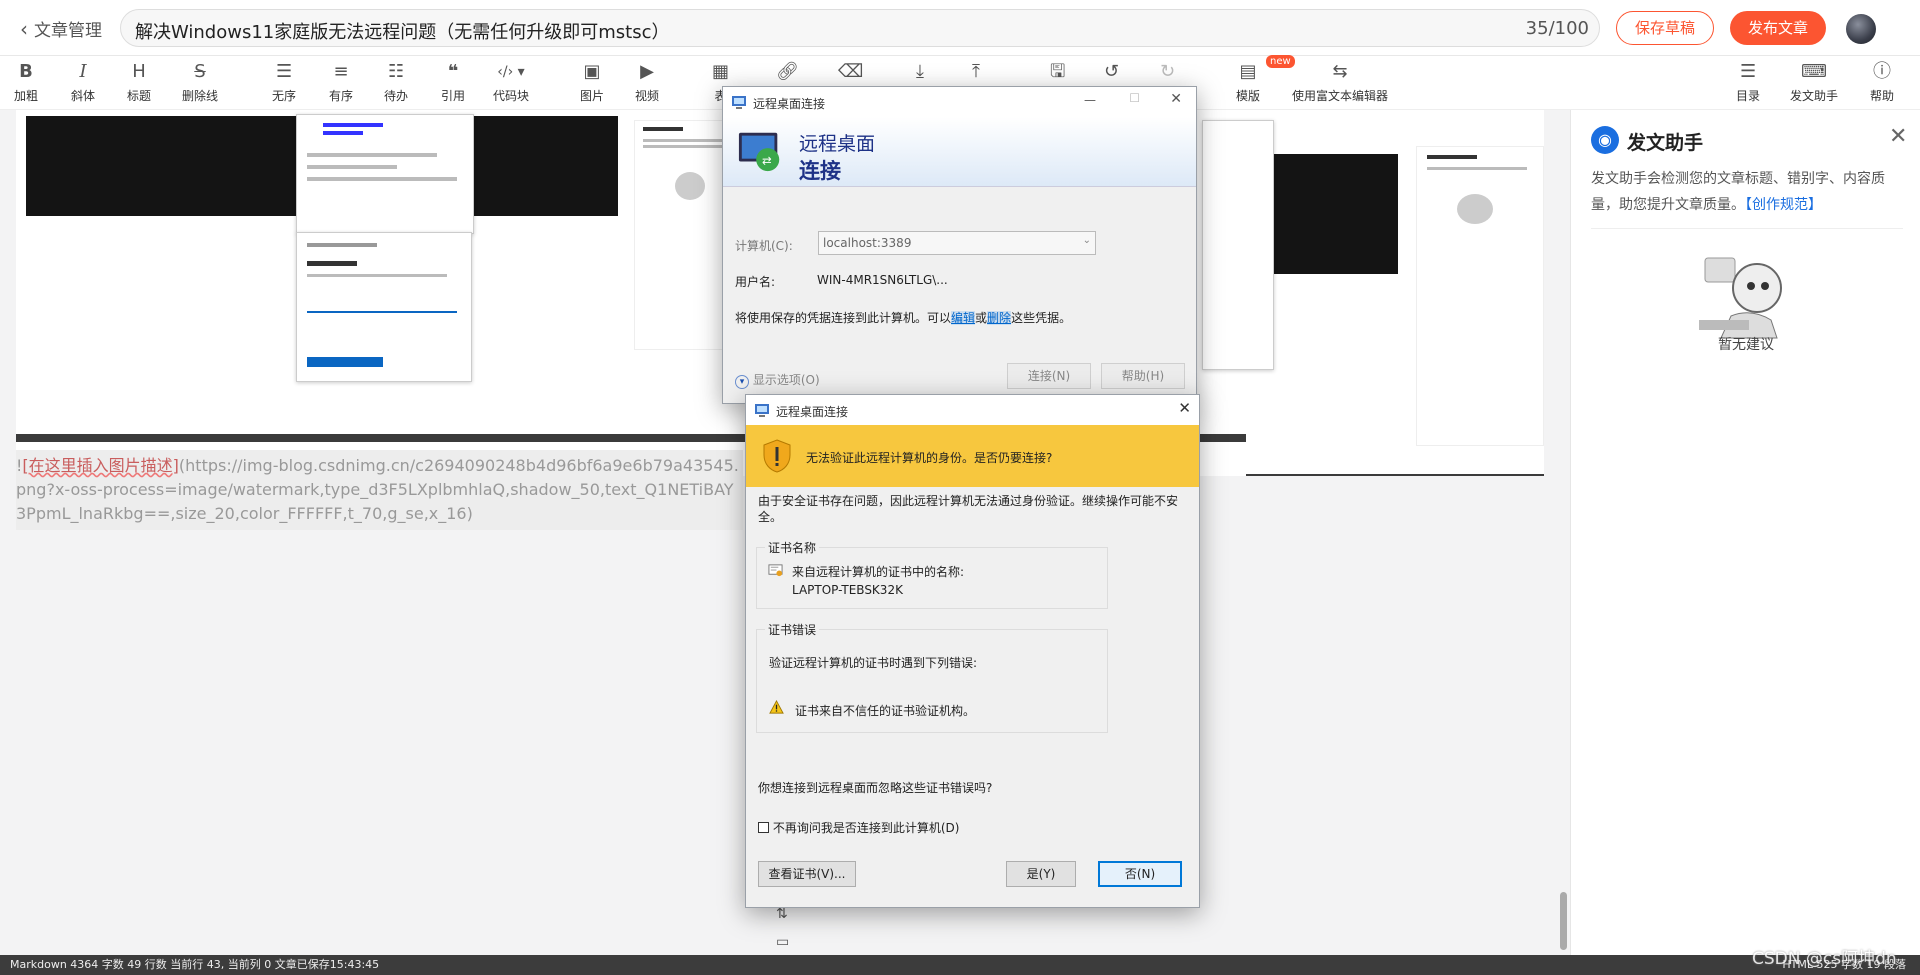  What do you see at coordinates (1747, 228) in the screenshot?
I see `divider` at bounding box center [1747, 228].